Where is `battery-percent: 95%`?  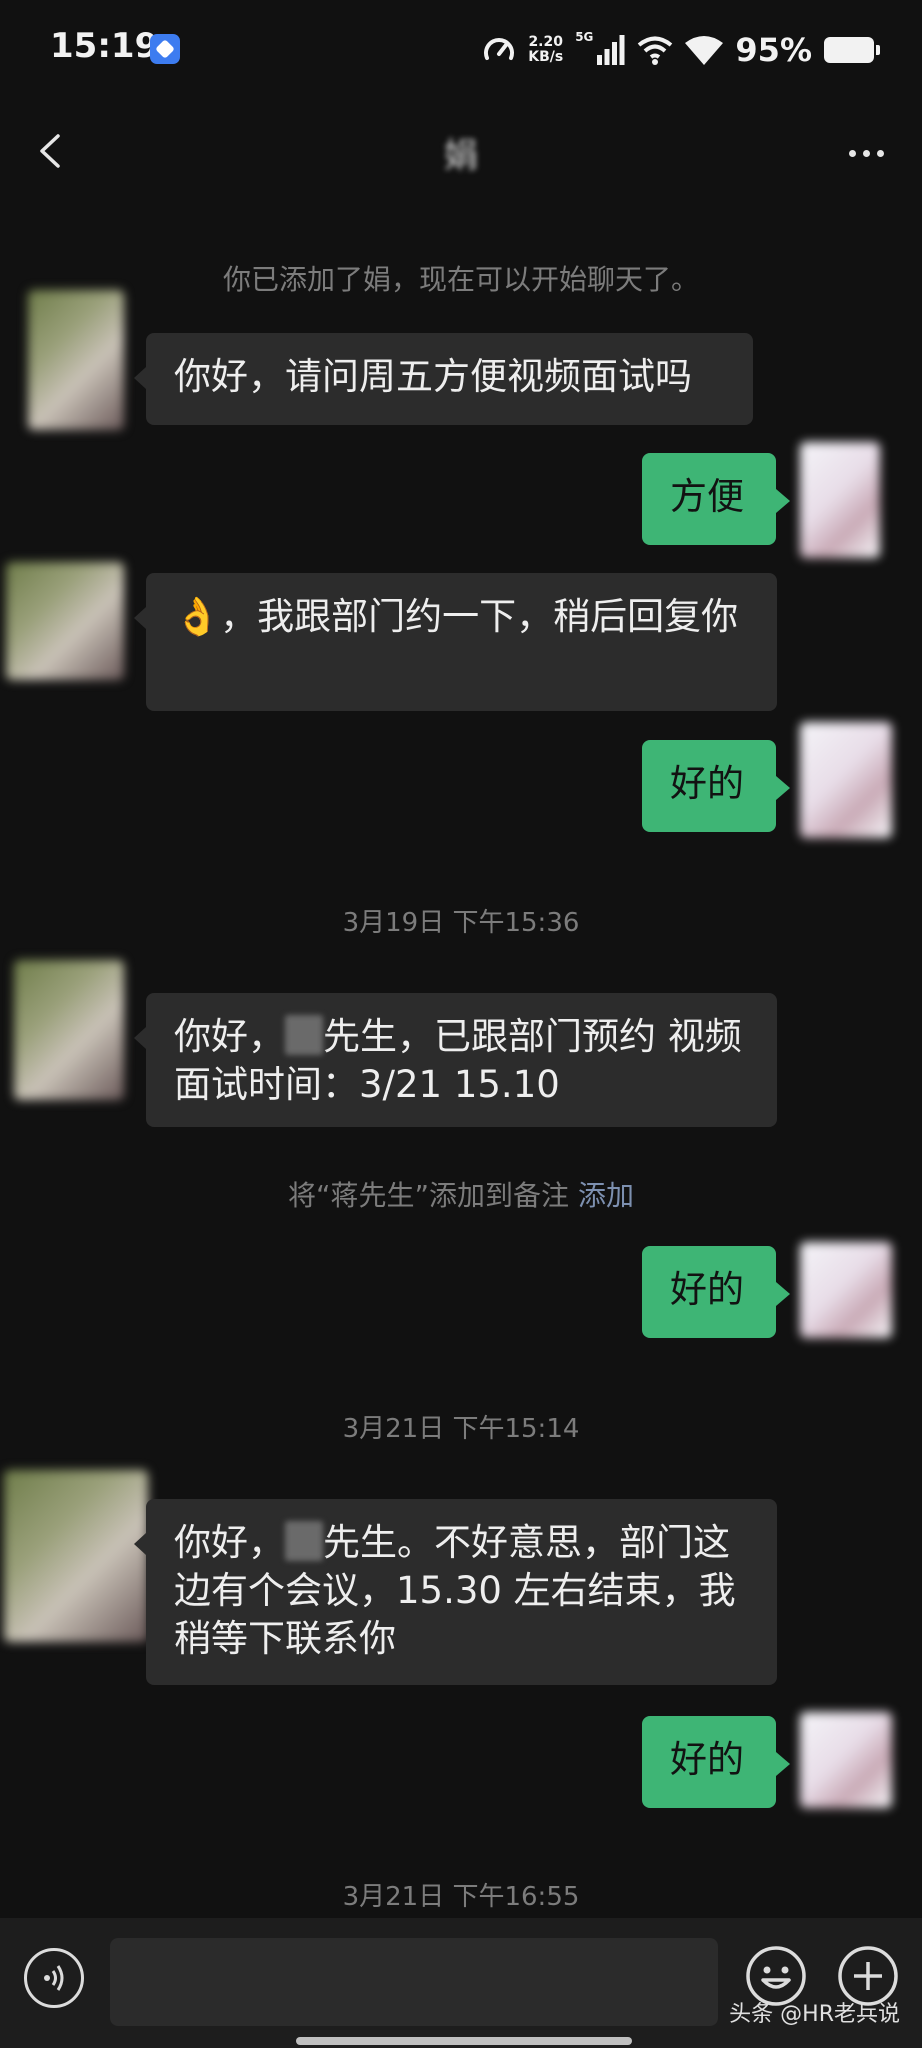 battery-percent: 95% is located at coordinates (773, 50).